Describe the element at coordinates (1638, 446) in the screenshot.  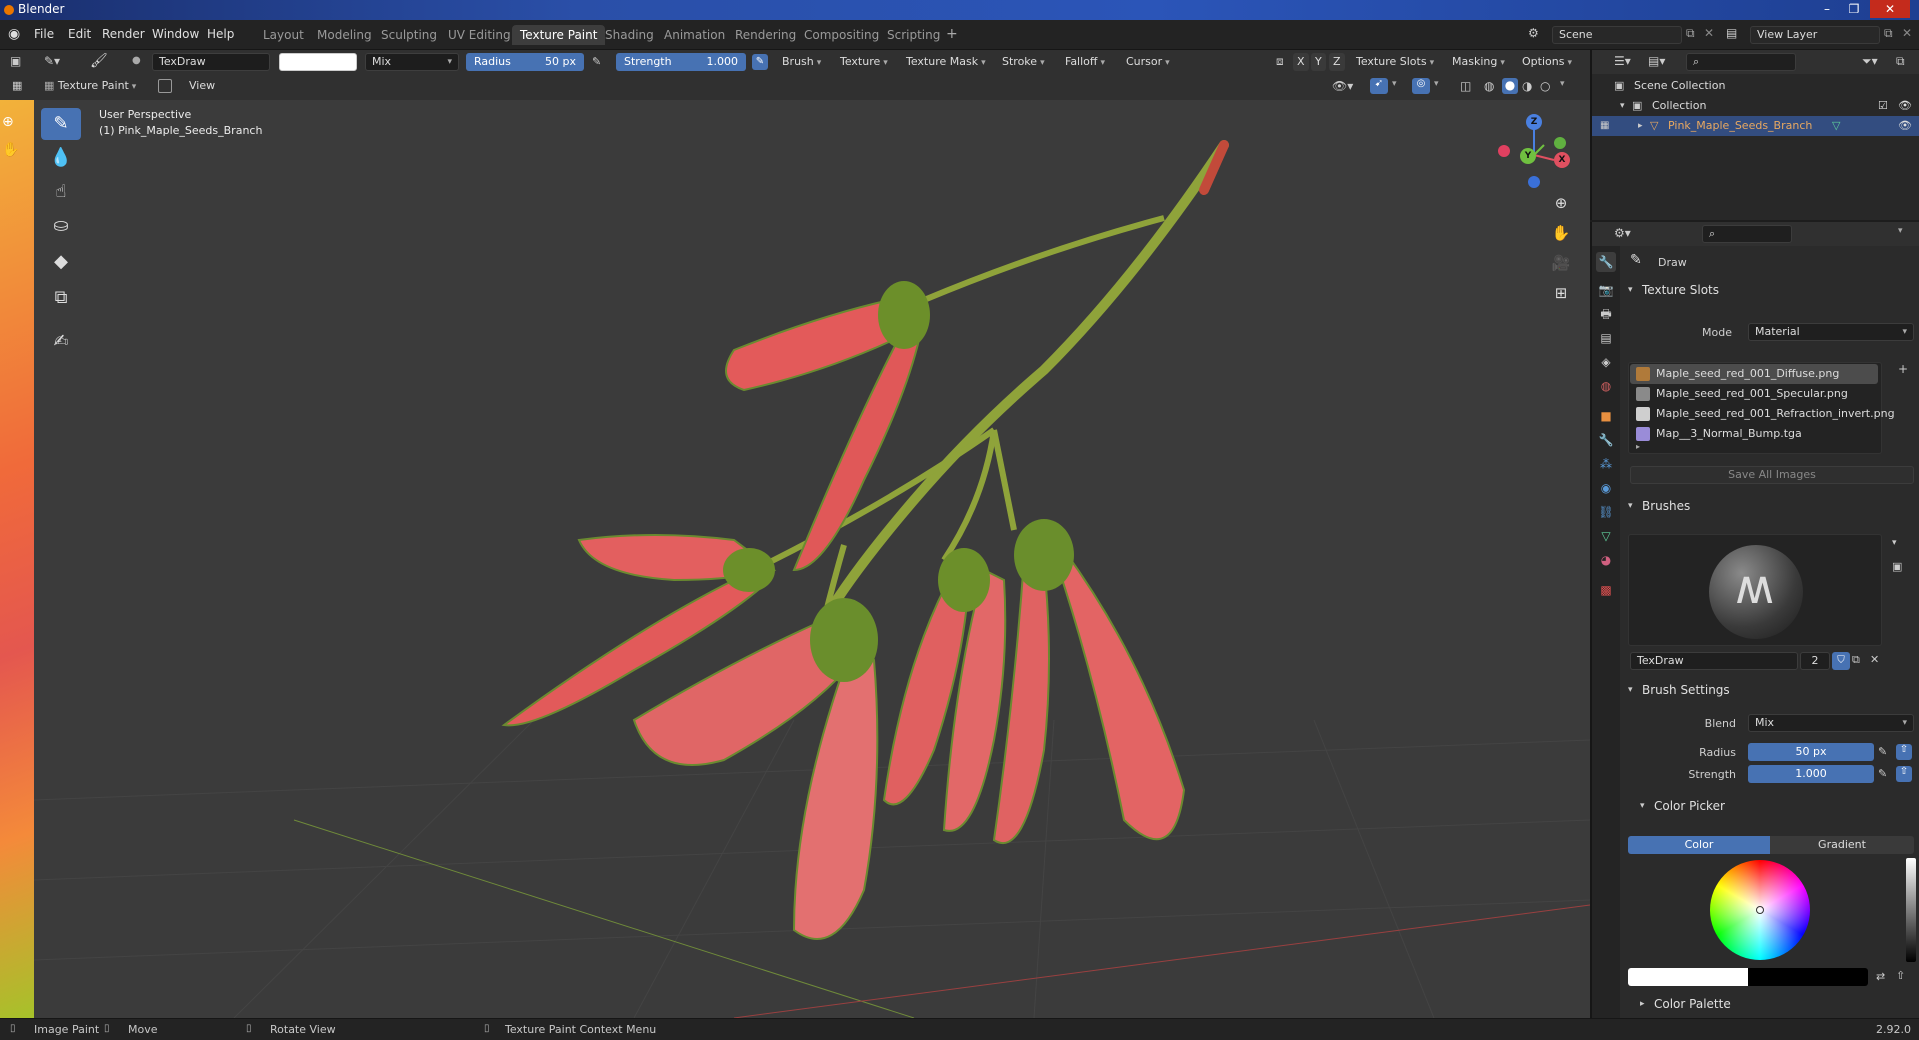
I see `list-expand-icon: ▸` at that location.